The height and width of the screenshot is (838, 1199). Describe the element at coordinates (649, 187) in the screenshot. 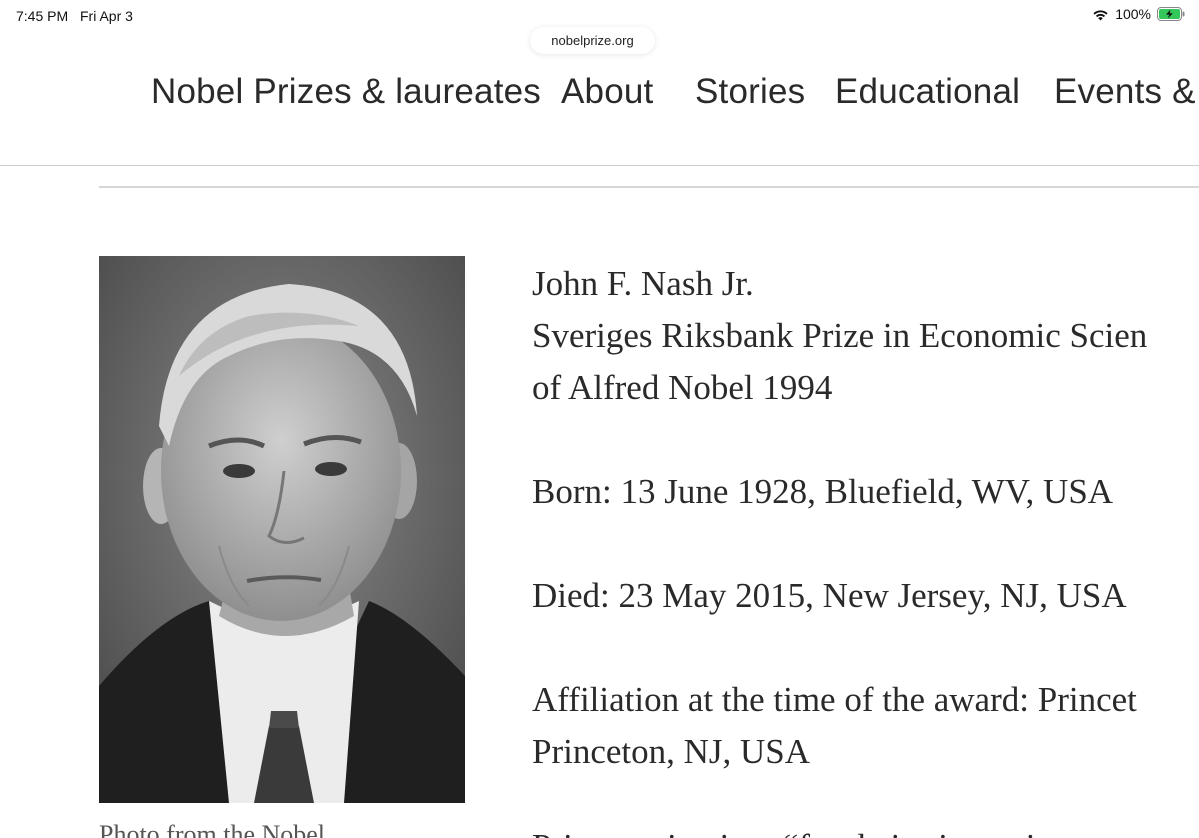

I see `content-divider` at that location.